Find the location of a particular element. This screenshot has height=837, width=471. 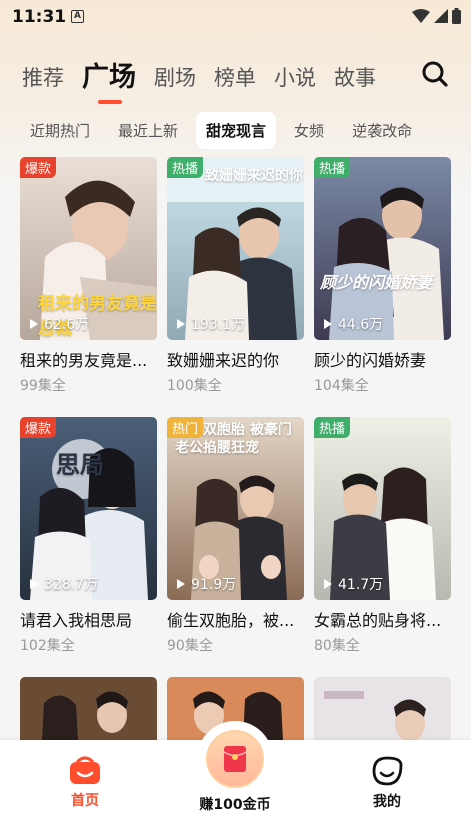

poster-title-text: 顾少的闪婚娇妻 is located at coordinates (376, 282).